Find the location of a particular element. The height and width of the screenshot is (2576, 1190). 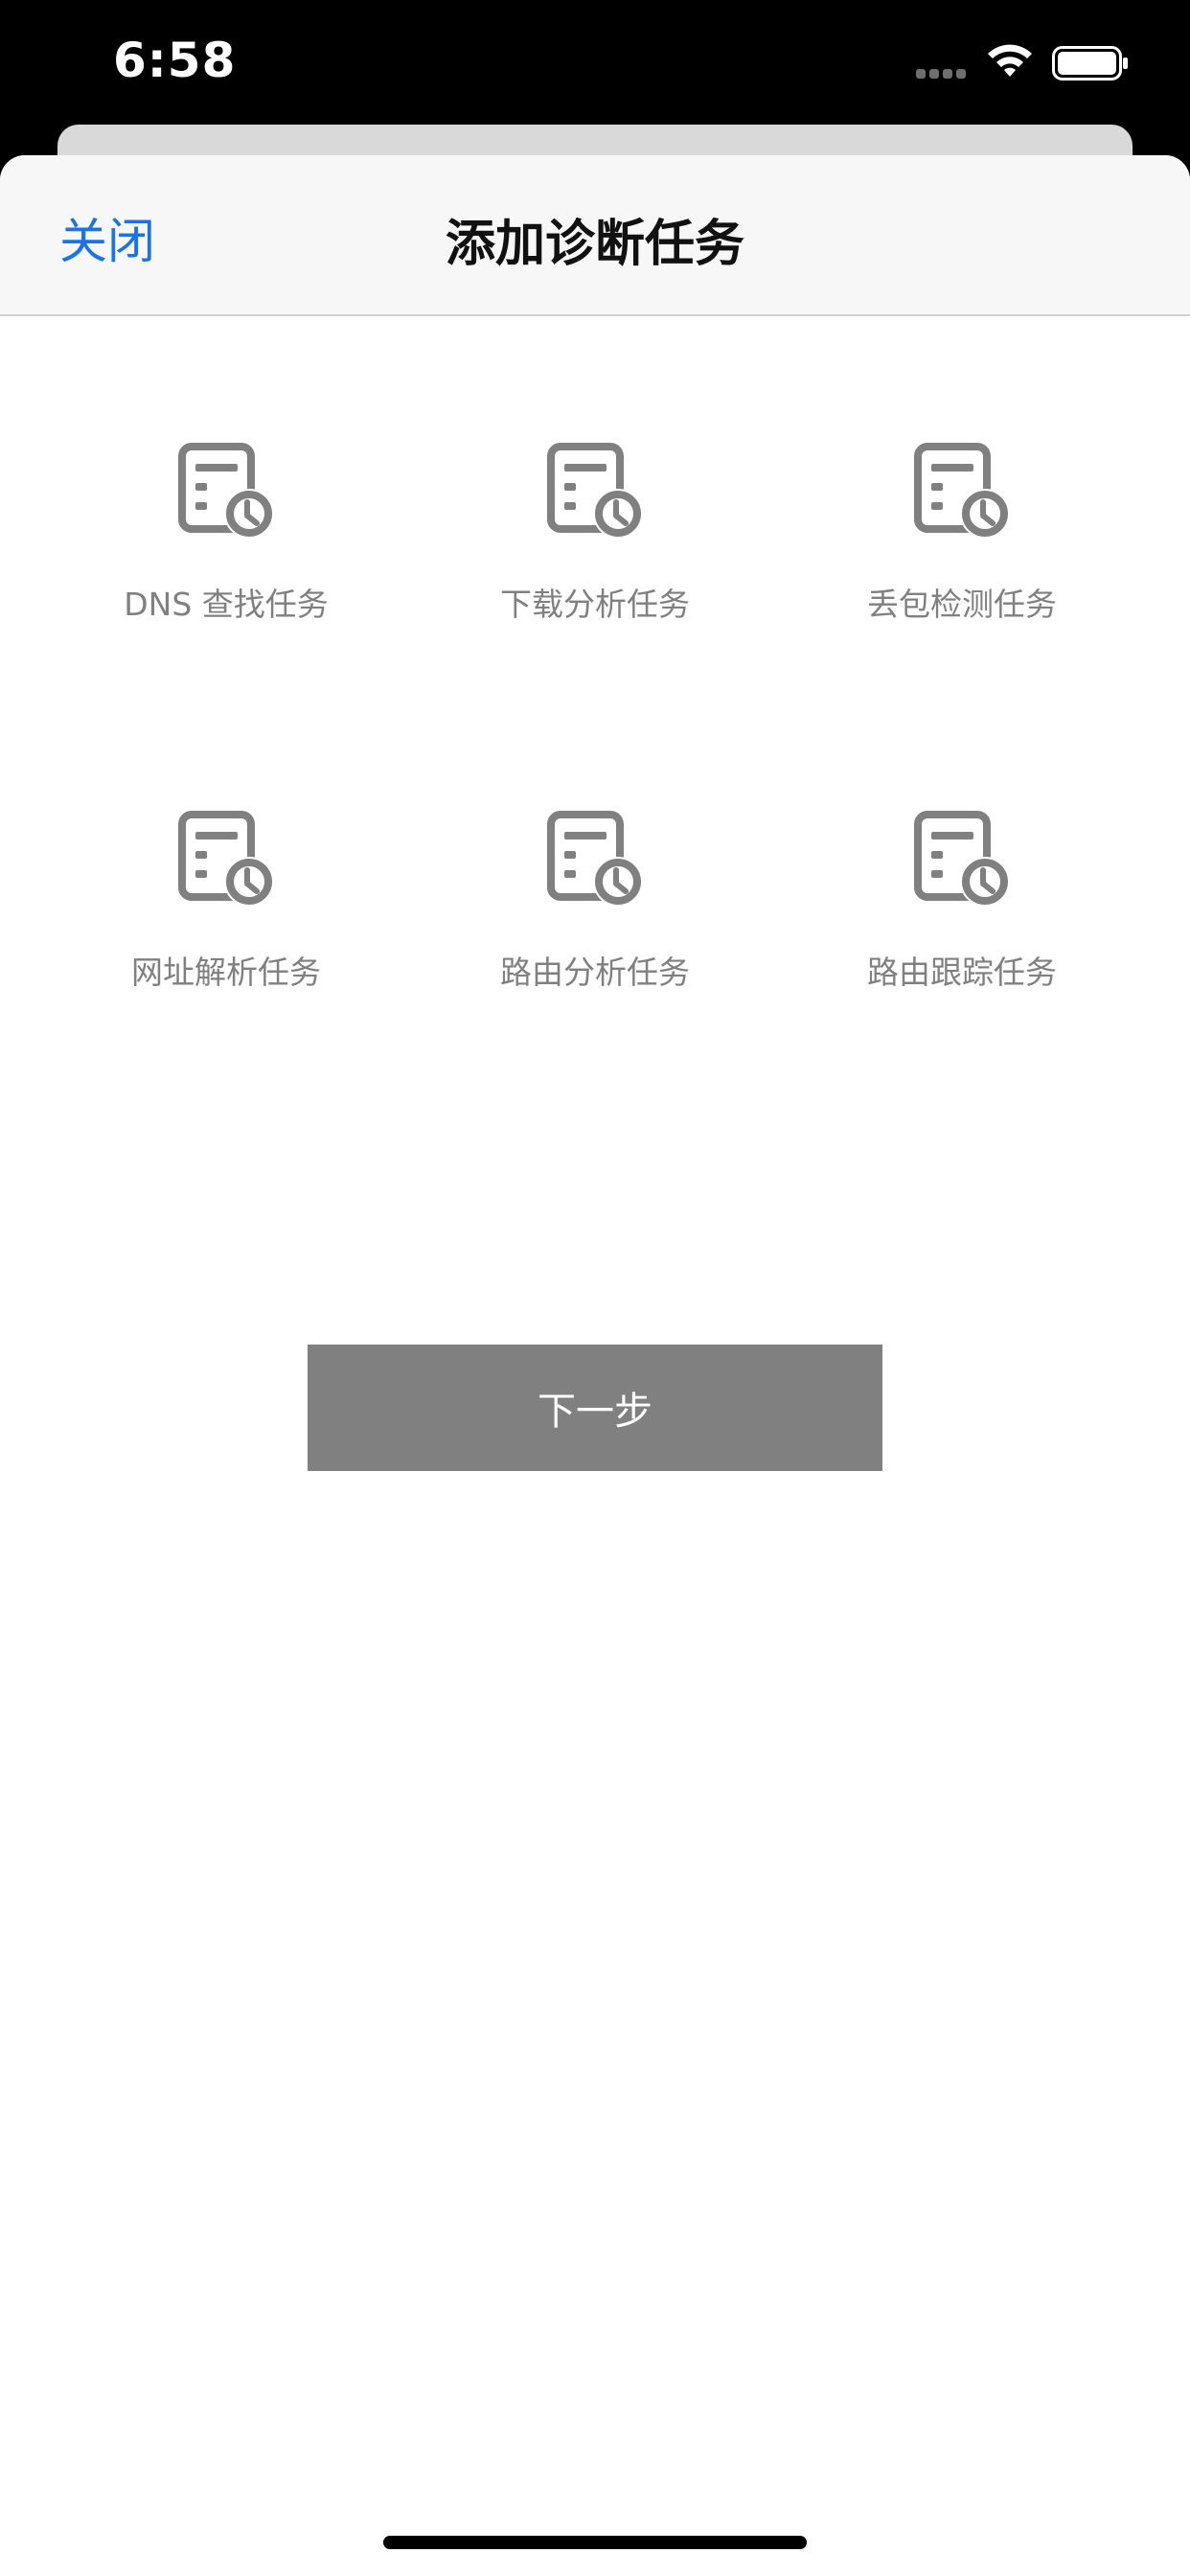

task-item-route-analysis: 路由分析任务 is located at coordinates (595, 926).